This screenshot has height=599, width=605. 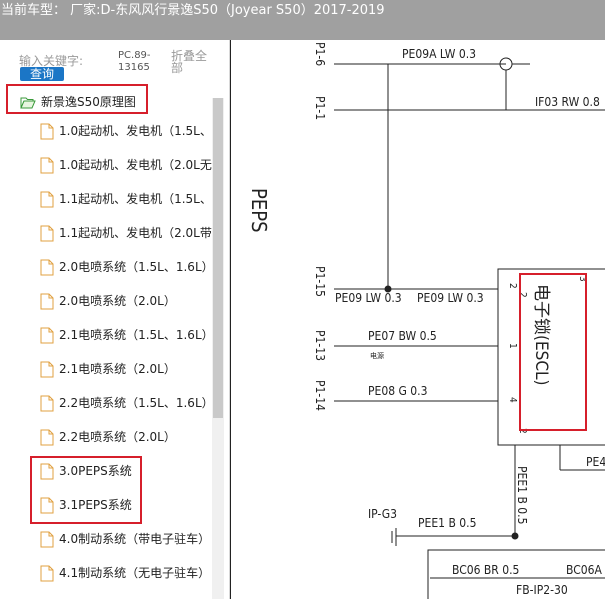 I want to click on tree-item: 2.0电喷系统（1.5L、1.6L）, so click(x=130, y=268).